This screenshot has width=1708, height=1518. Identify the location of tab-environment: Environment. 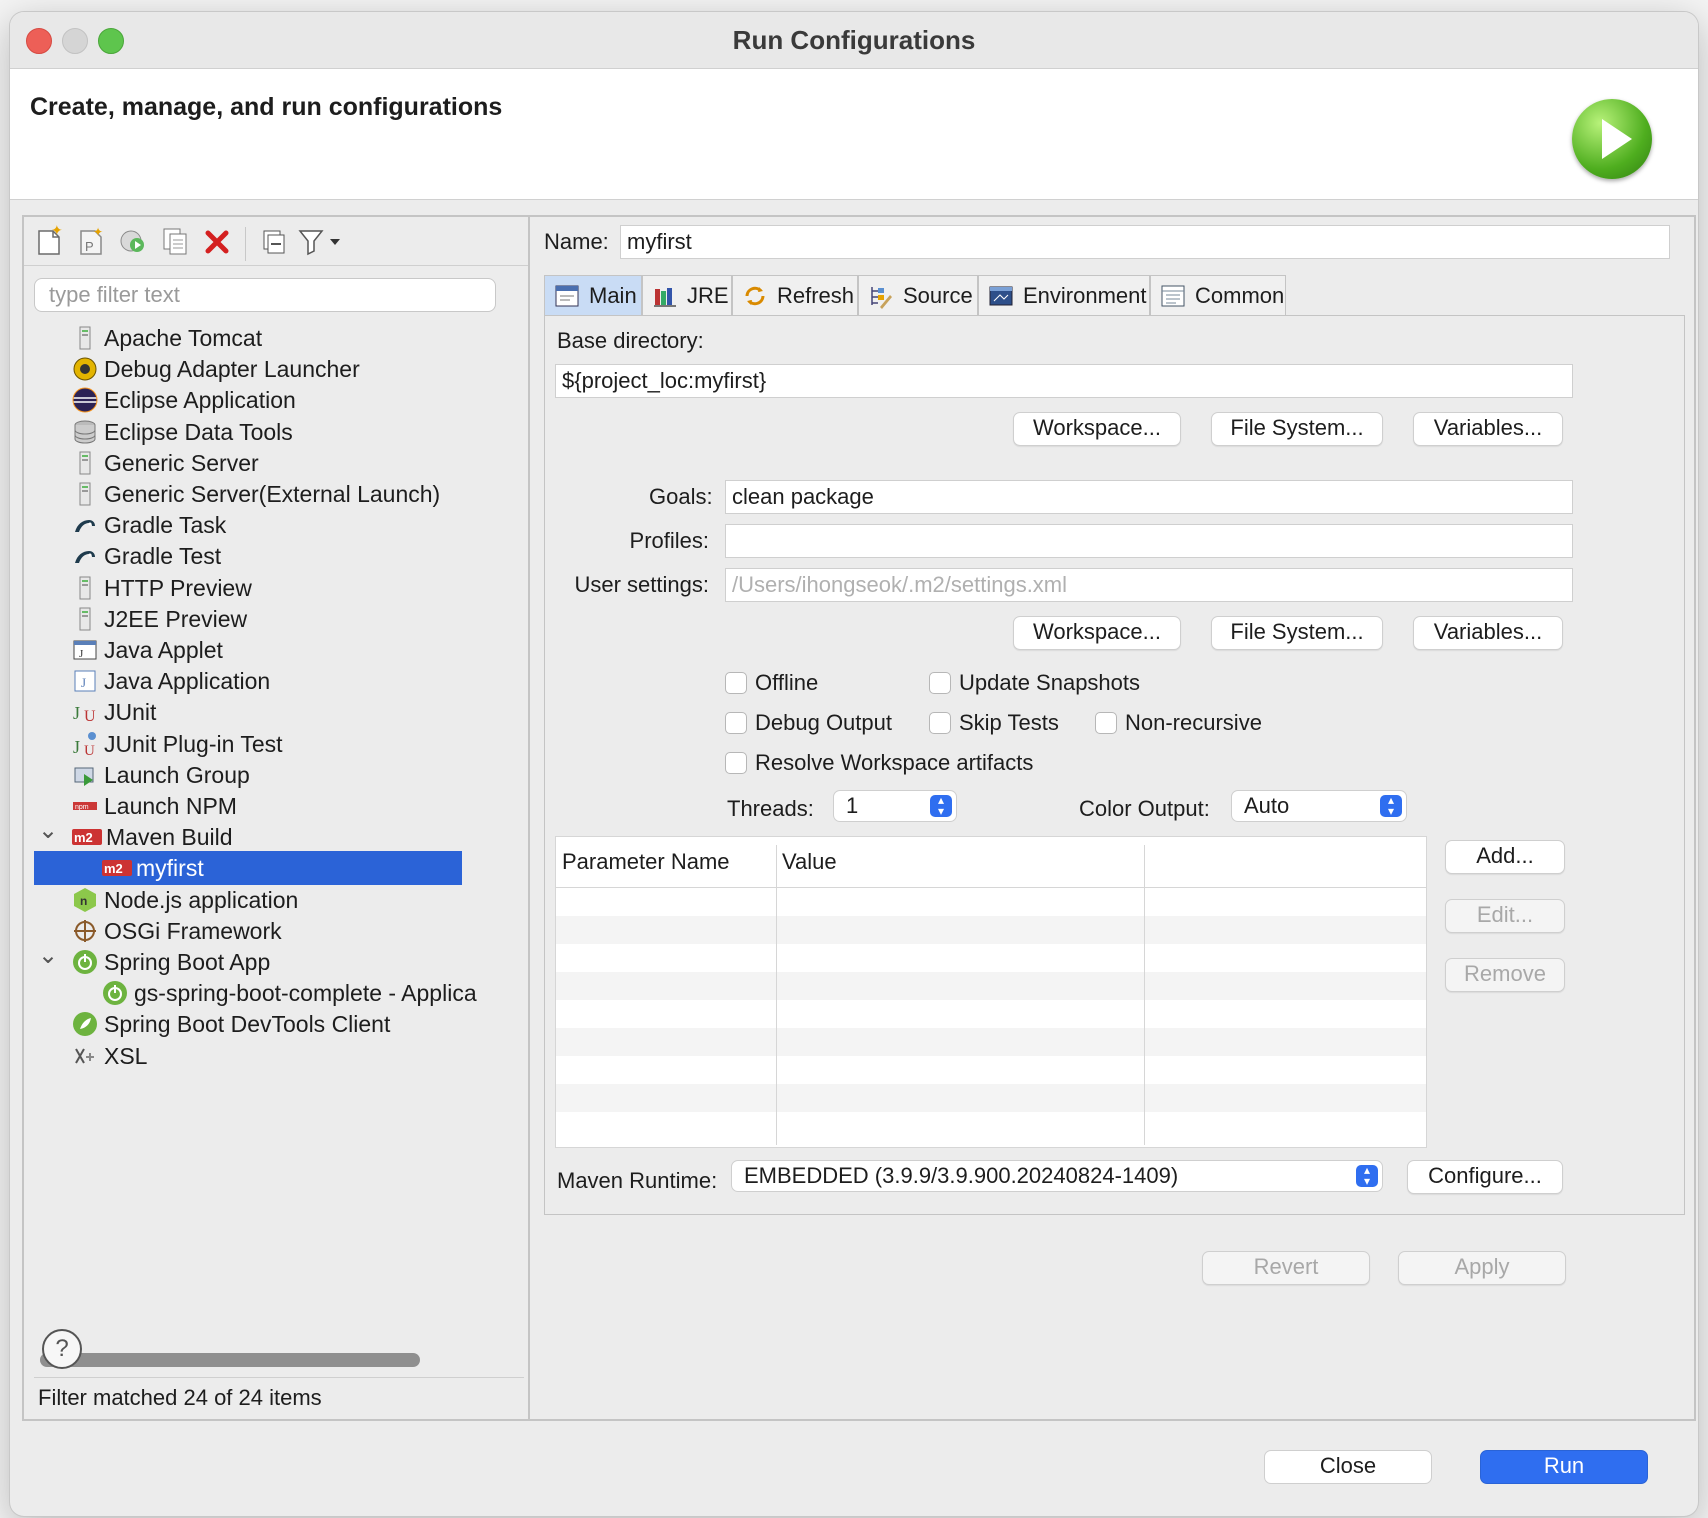
(1064, 295).